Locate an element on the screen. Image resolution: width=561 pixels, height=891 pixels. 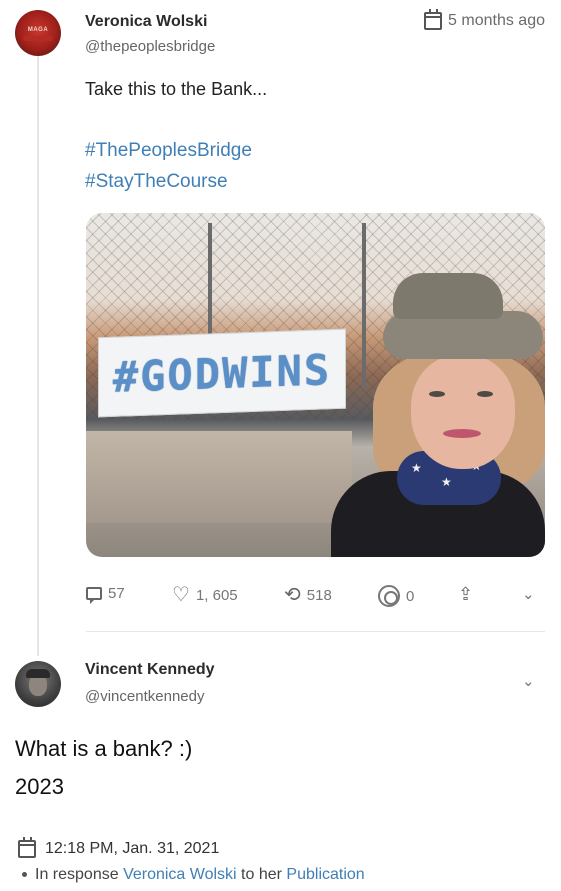
tip-icon is located at coordinates (389, 596).